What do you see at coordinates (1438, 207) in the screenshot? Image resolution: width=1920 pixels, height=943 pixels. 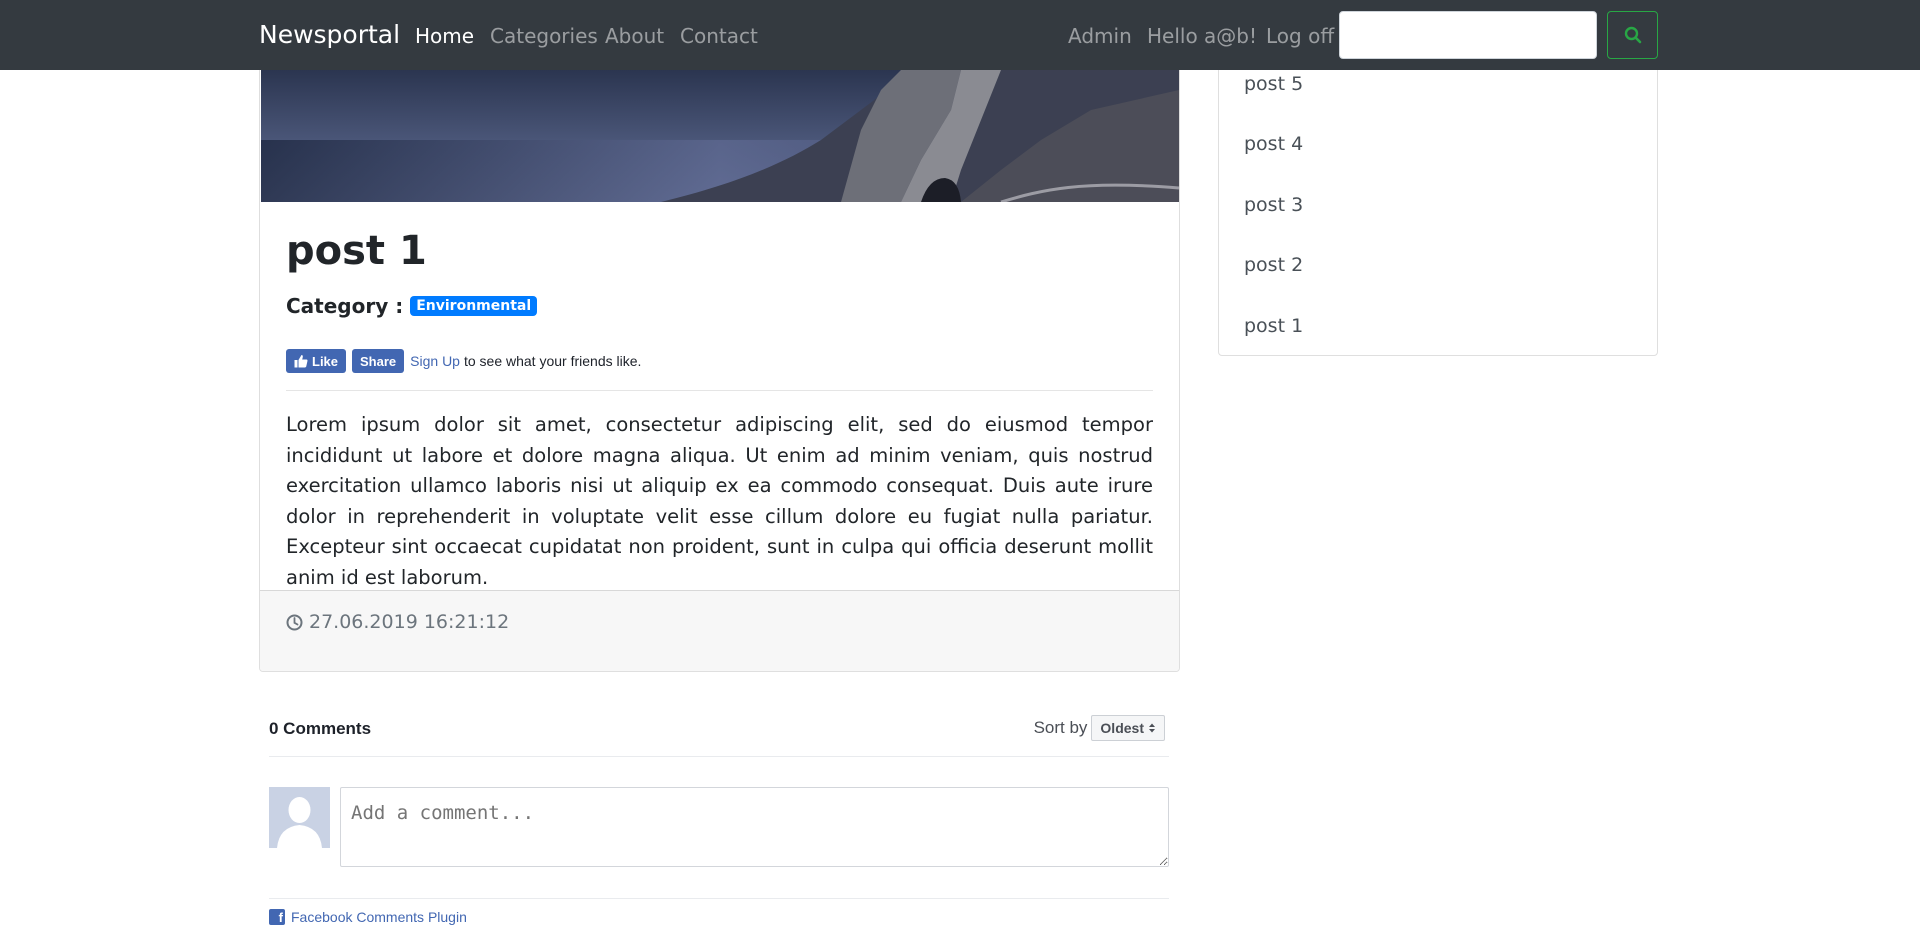 I see `recent-posts-list: post 5 post 4 post 3 post 2 post 1` at bounding box center [1438, 207].